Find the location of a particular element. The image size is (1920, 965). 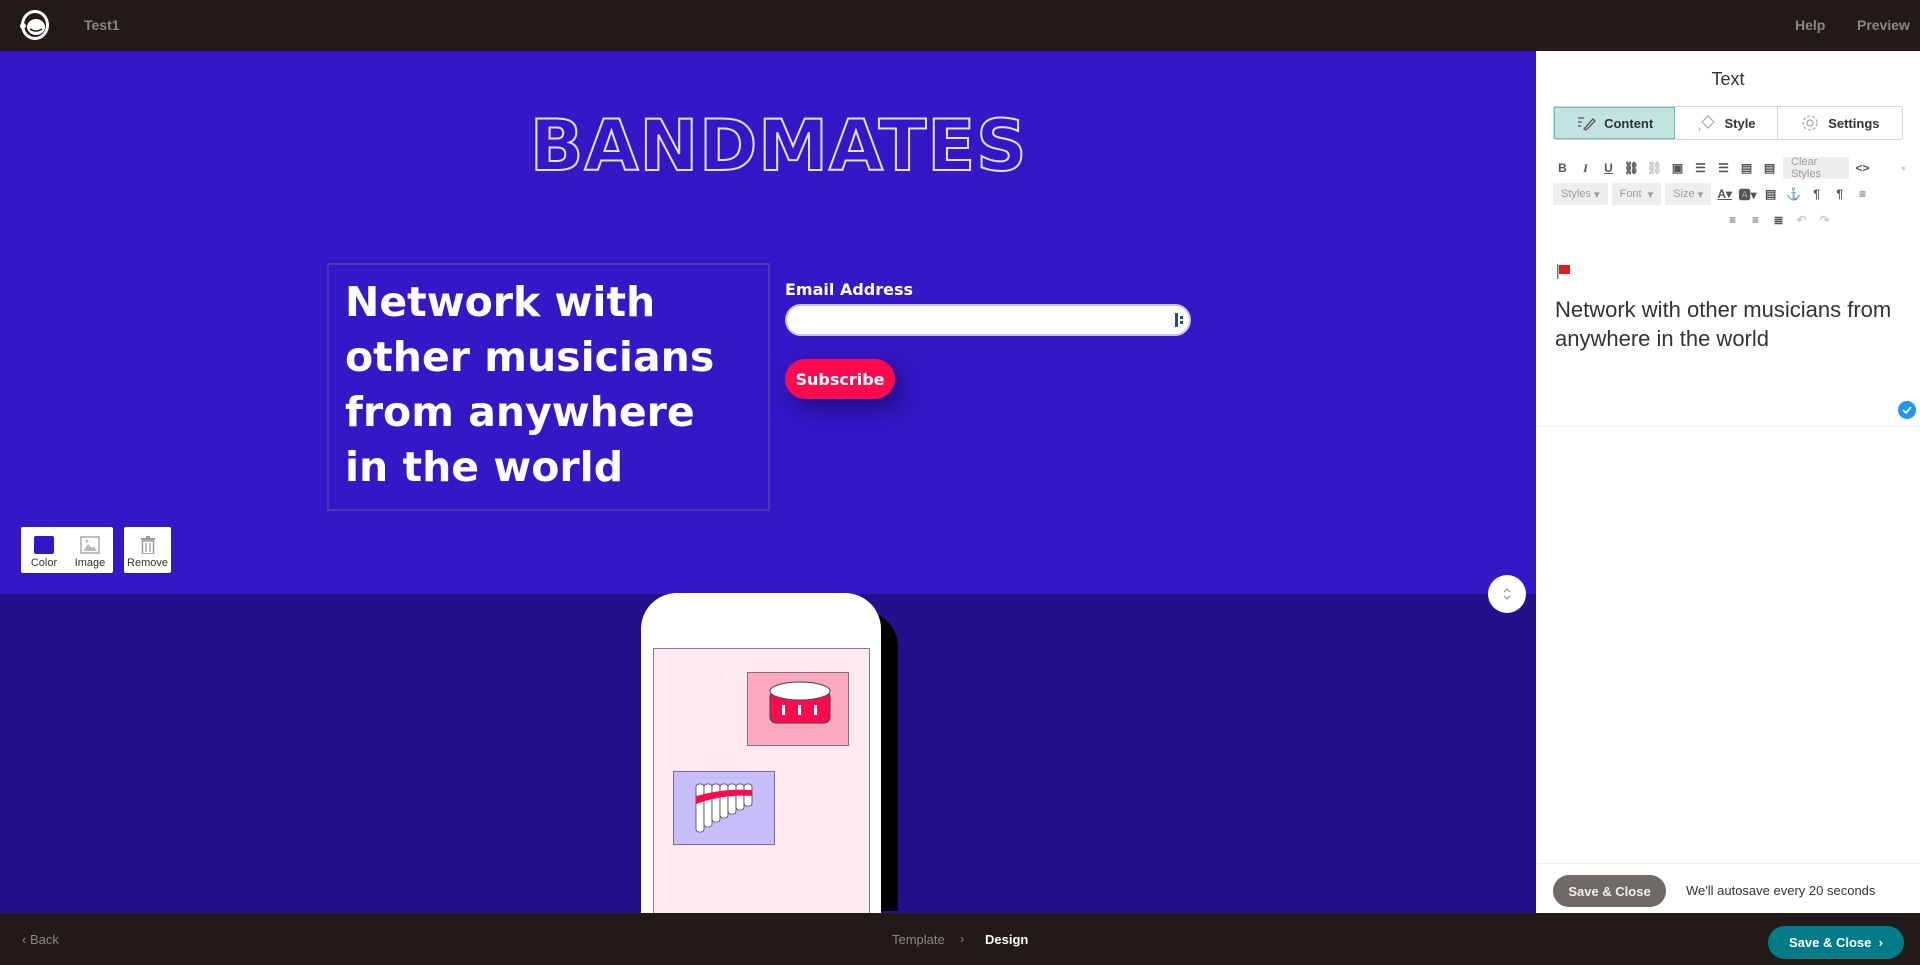

autosave-note: We'll autosave every 20 seconds is located at coordinates (1781, 890).